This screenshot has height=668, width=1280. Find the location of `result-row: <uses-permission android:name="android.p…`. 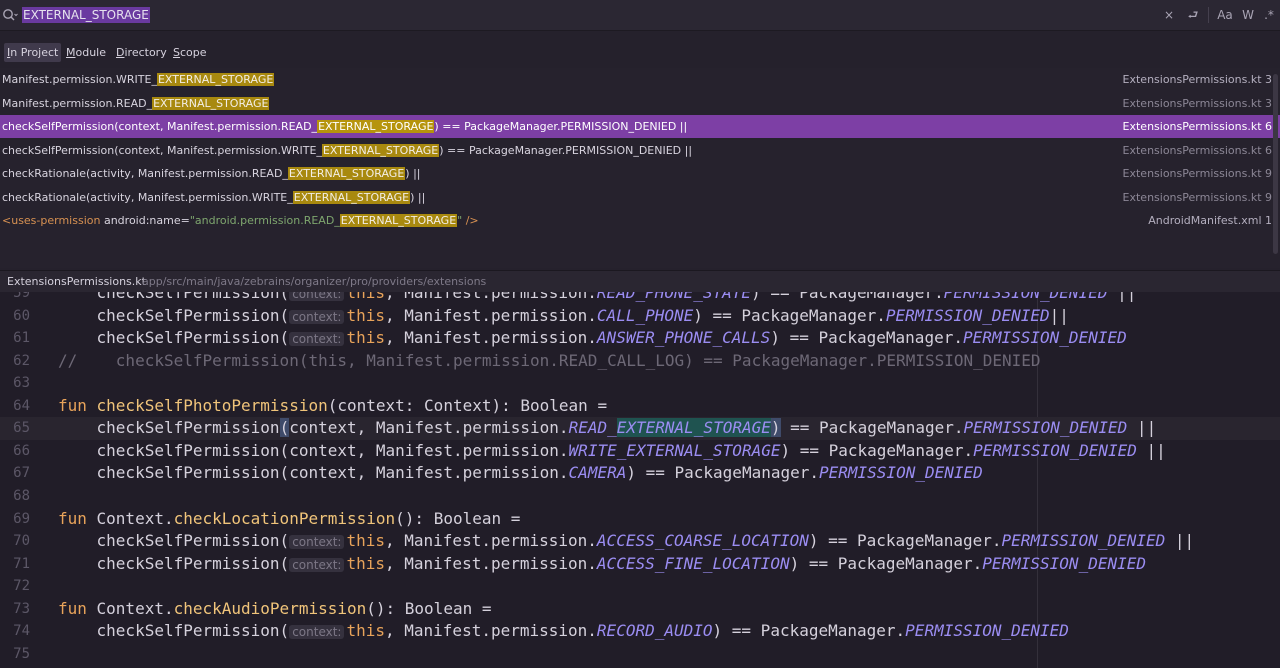

result-row: <uses-permission android:name="android.p… is located at coordinates (640, 220).